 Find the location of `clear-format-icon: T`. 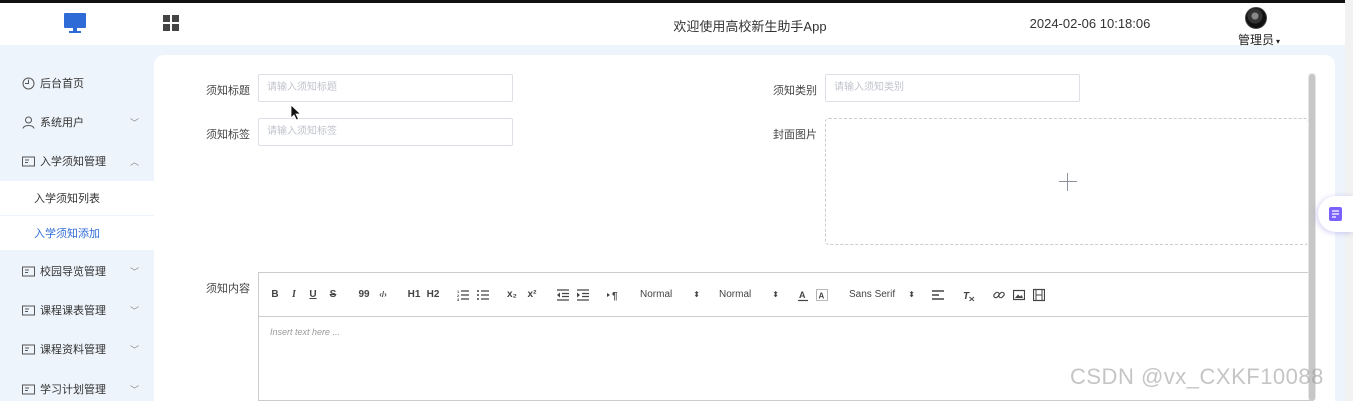

clear-format-icon: T is located at coordinates (969, 295).